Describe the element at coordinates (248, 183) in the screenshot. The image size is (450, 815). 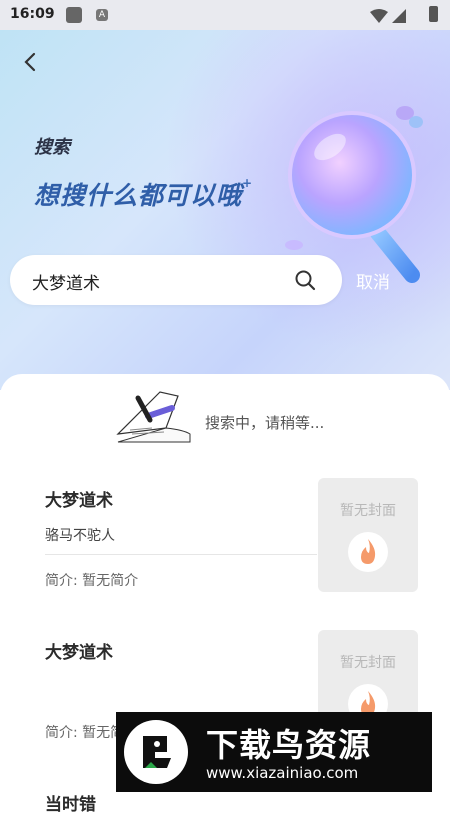
I see `sparkle-icon: +` at that location.